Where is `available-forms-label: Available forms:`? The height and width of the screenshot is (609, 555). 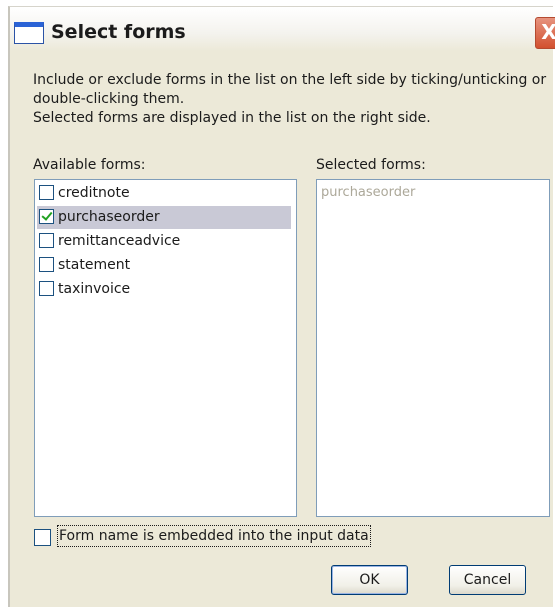
available-forms-label: Available forms: is located at coordinates (89, 165).